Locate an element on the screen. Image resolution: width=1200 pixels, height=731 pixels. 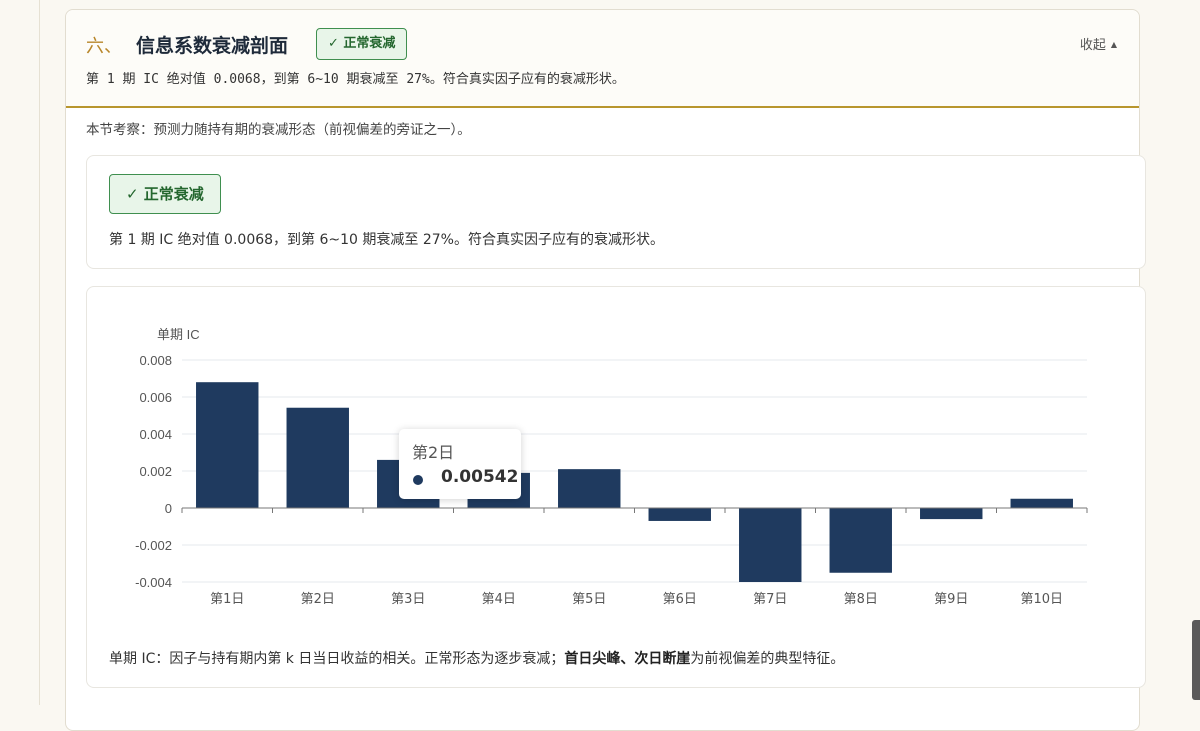
y-tick-label: 0.002 is located at coordinates (155, 471).